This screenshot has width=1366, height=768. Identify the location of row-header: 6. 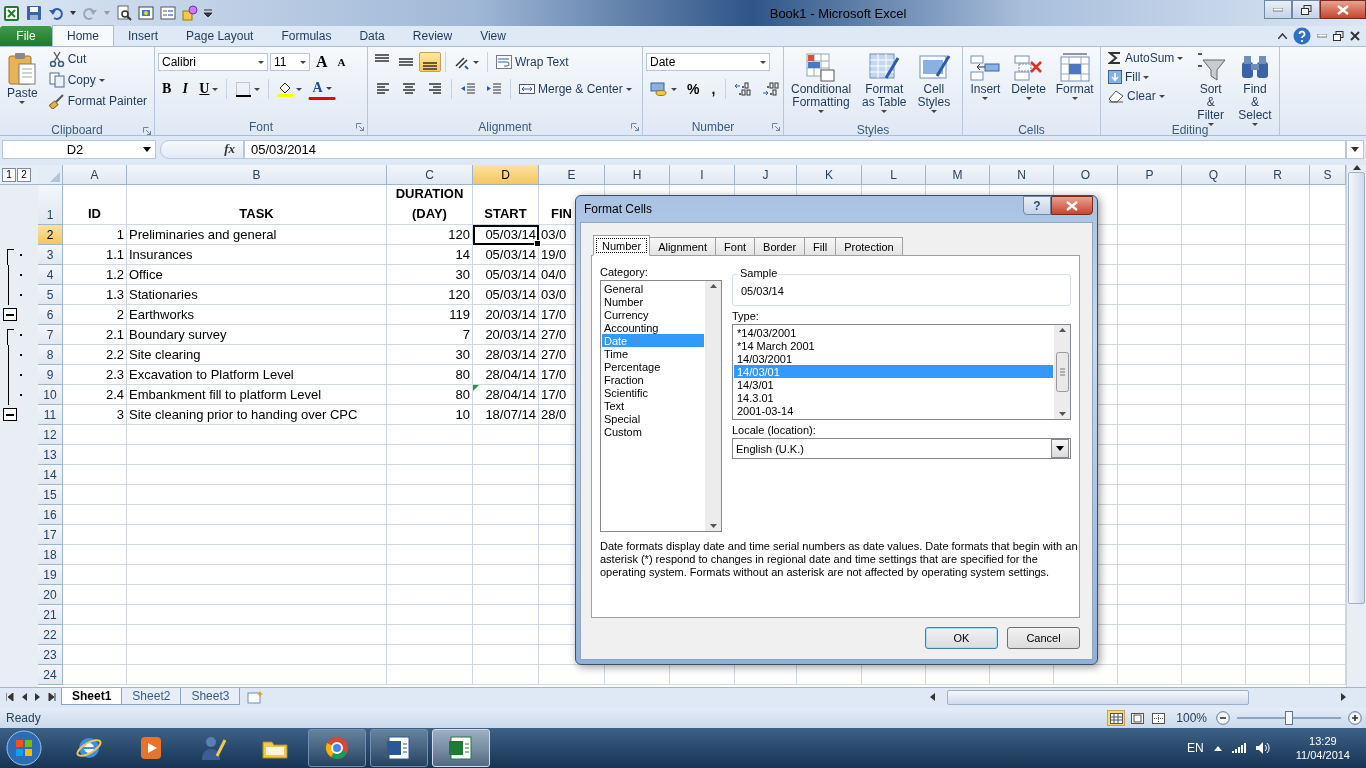
(50, 315).